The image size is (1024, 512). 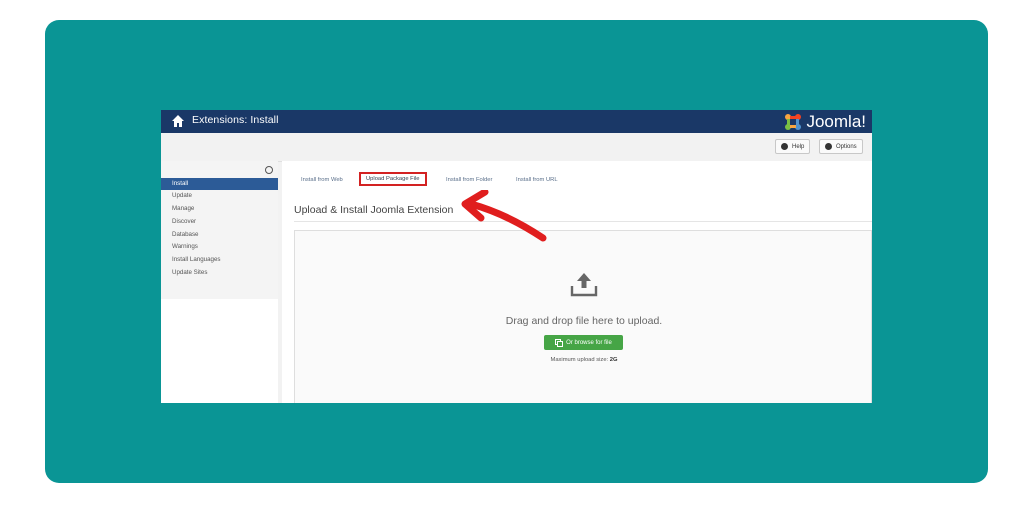 What do you see at coordinates (559, 342) in the screenshot?
I see `copy-icon` at bounding box center [559, 342].